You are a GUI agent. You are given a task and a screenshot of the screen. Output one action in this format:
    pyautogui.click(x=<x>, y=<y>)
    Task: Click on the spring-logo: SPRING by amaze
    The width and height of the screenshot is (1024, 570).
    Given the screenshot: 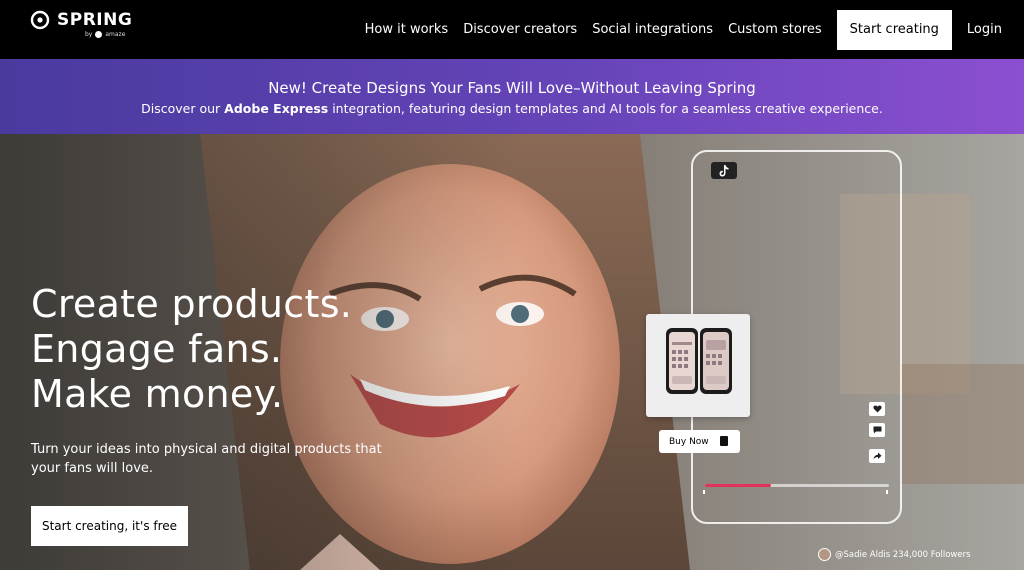 What is the action you would take?
    pyautogui.click(x=85, y=25)
    